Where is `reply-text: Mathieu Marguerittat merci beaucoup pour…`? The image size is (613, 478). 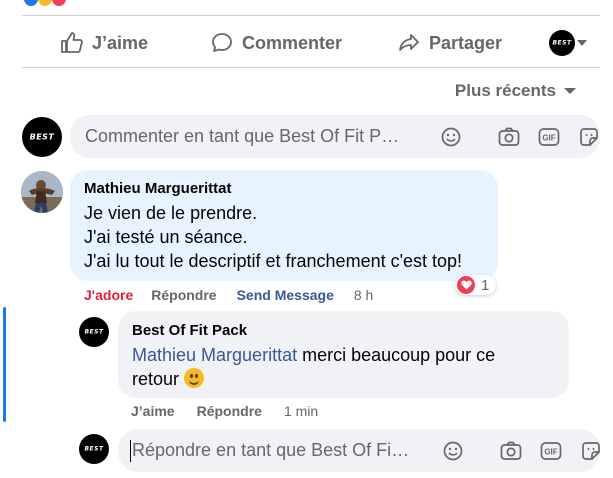 reply-text: Mathieu Marguerittat merci beaucoup pour… is located at coordinates (327, 367).